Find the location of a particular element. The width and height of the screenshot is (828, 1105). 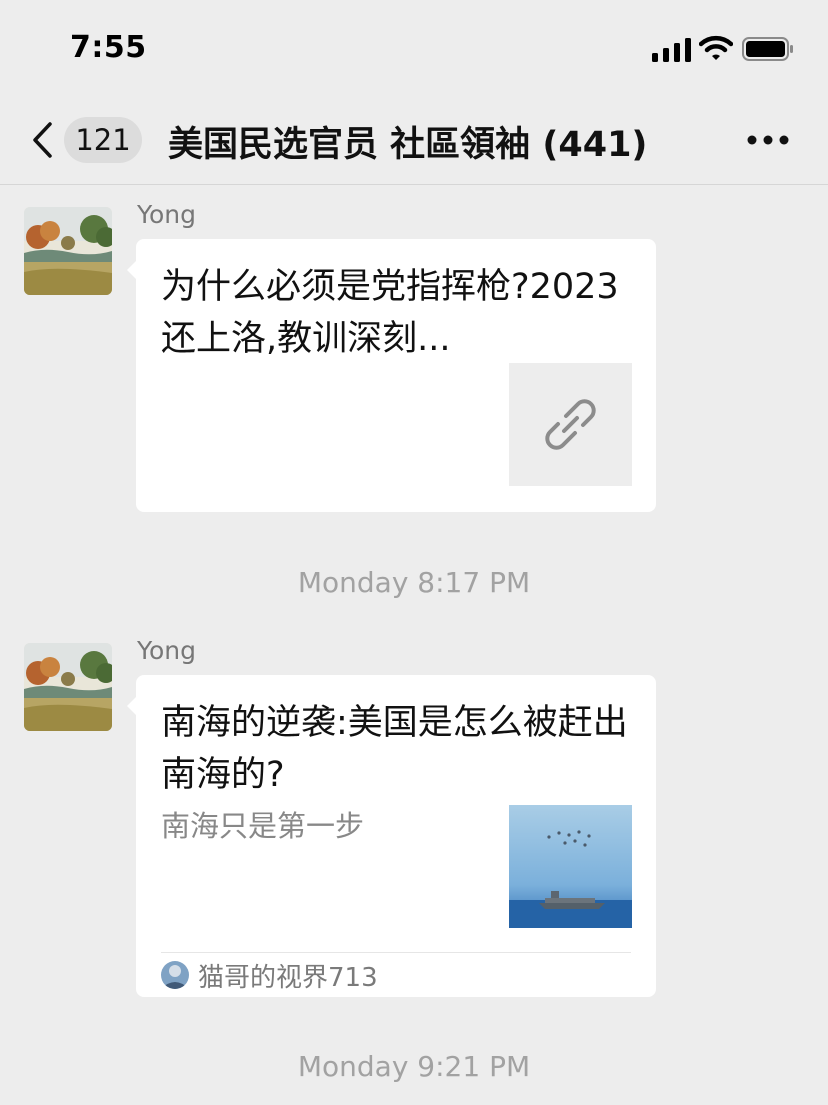

wifi-icon is located at coordinates (716, 47).